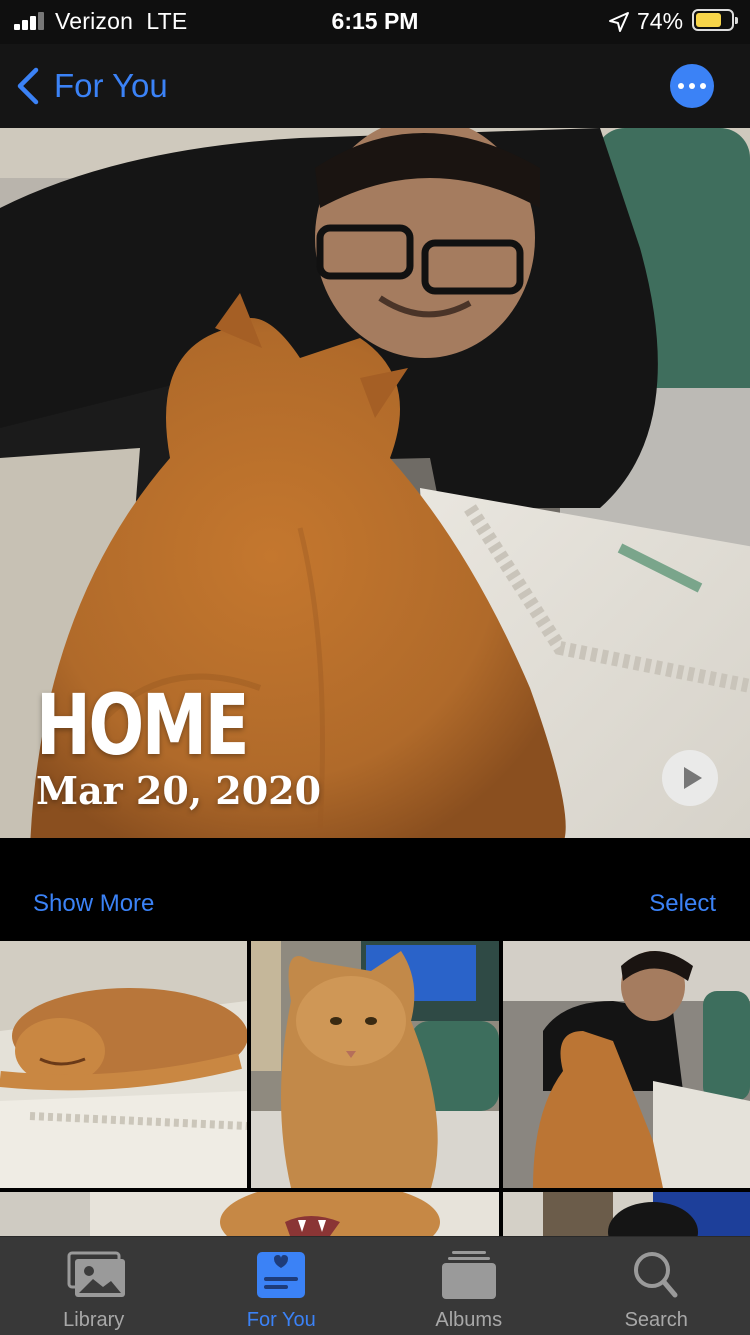 Image resolution: width=750 pixels, height=1335 pixels. Describe the element at coordinates (178, 790) in the screenshot. I see `memory-date: Mar 20, 2020` at that location.